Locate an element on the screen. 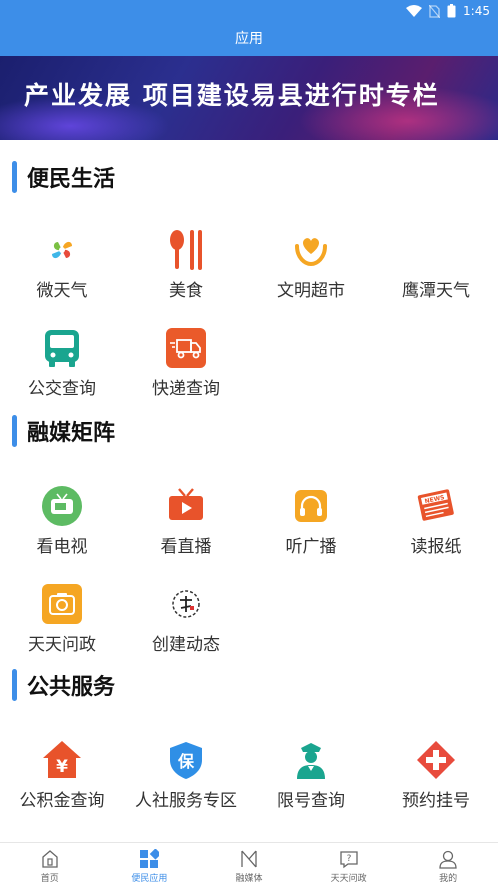  promo-banner: 产业发展 项目建设易县进行时专栏 is located at coordinates (249, 98).